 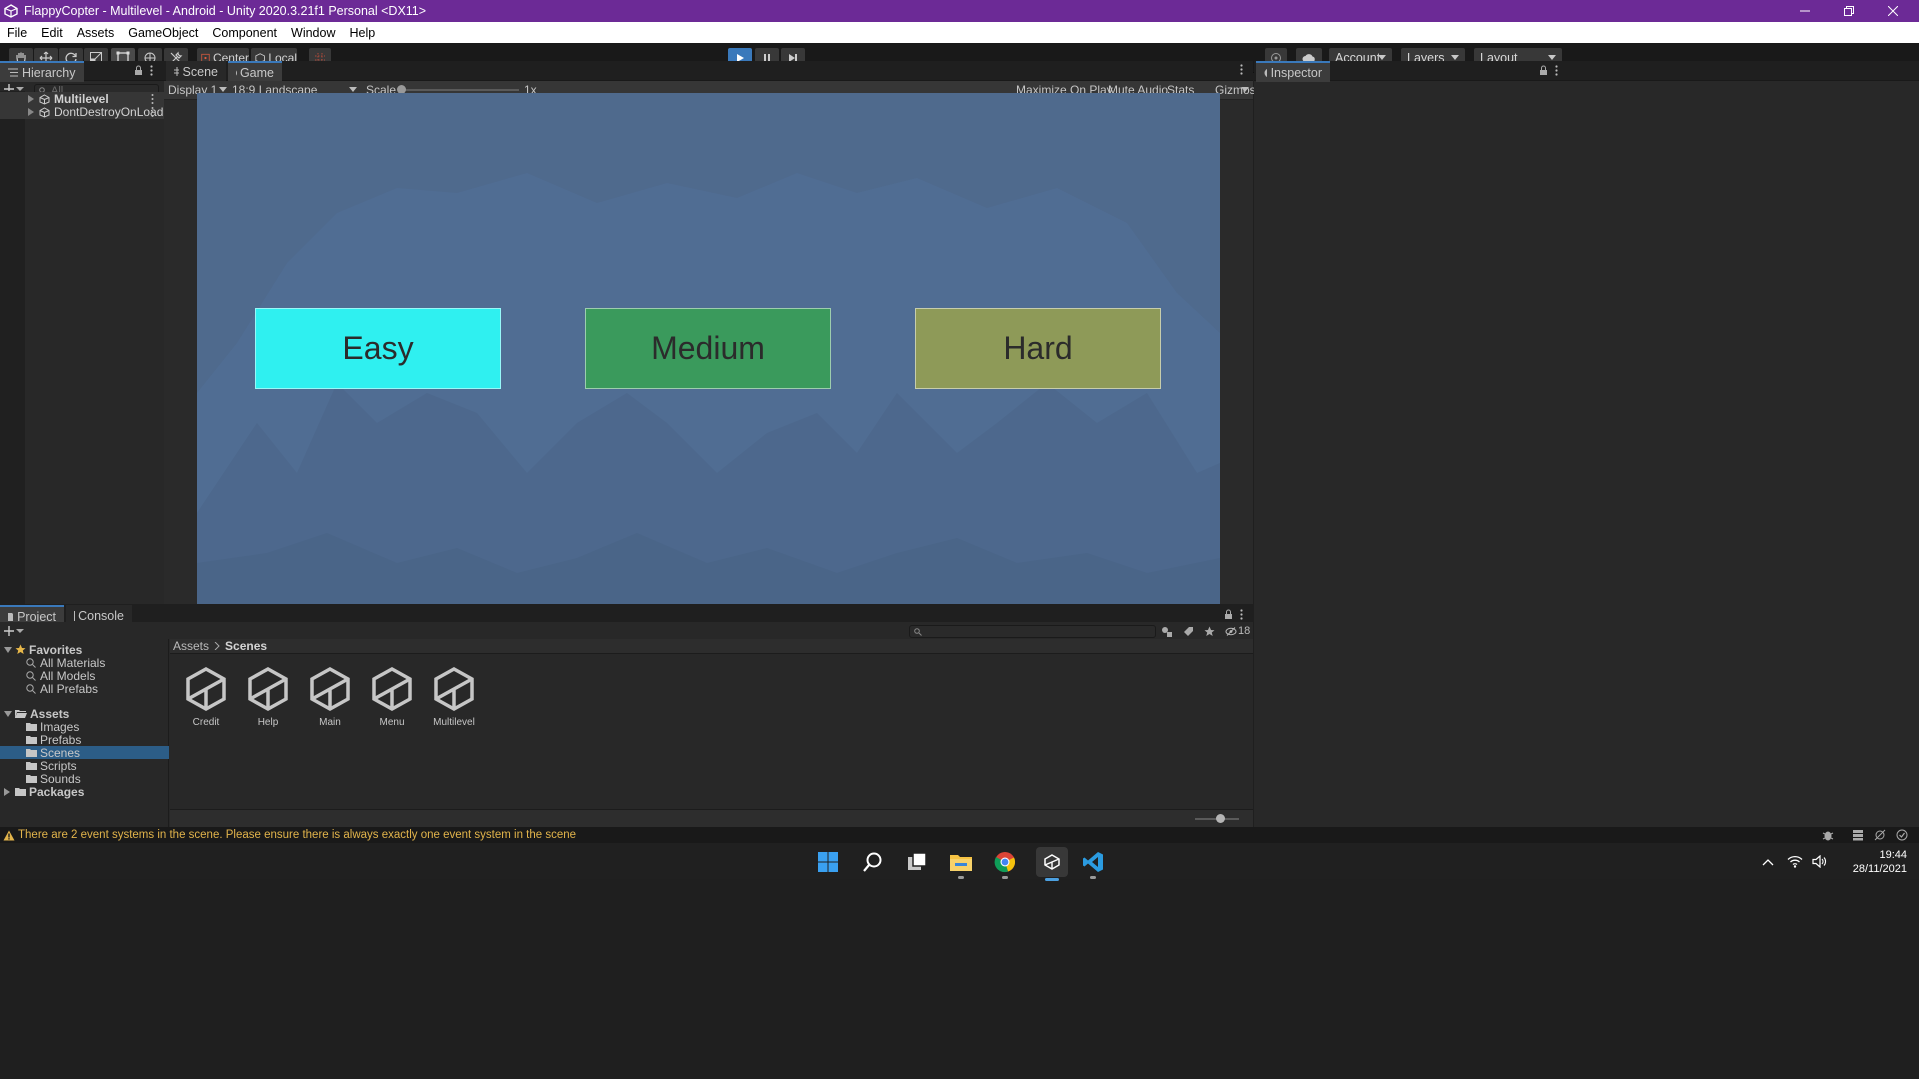 What do you see at coordinates (1220, 818) in the screenshot?
I see `icon-size-slider-thumb` at bounding box center [1220, 818].